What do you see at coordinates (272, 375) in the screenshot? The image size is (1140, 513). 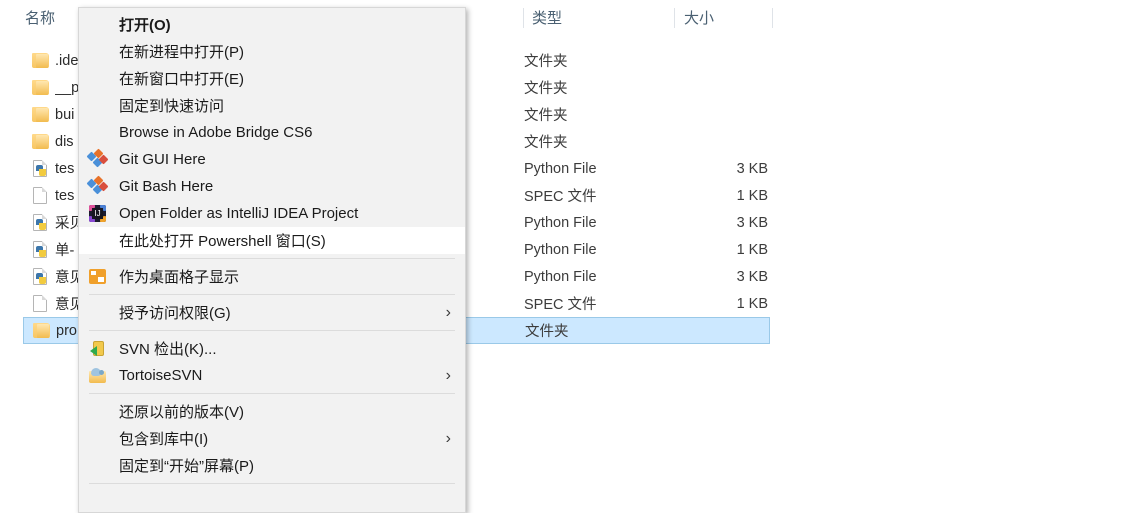 I see `menu-item: TortoiseSVN ›` at bounding box center [272, 375].